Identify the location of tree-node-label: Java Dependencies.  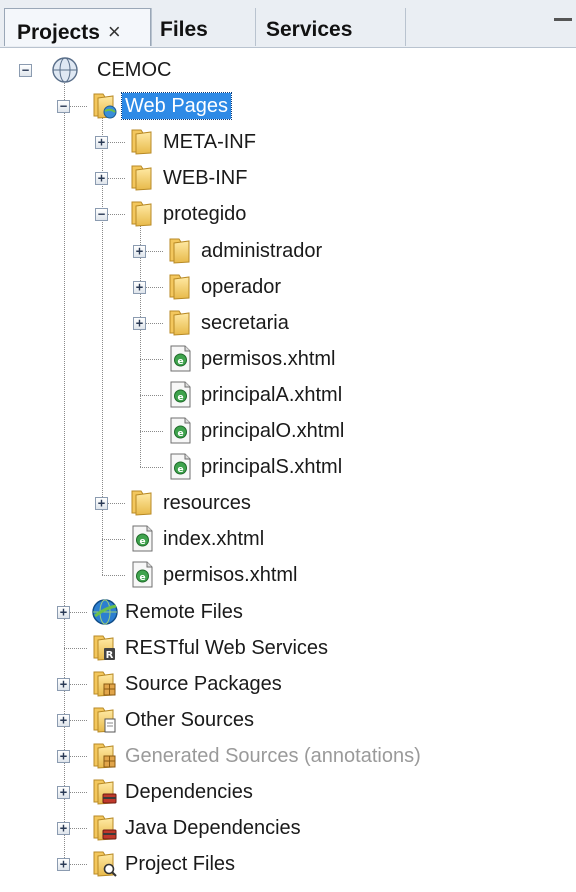
(213, 828).